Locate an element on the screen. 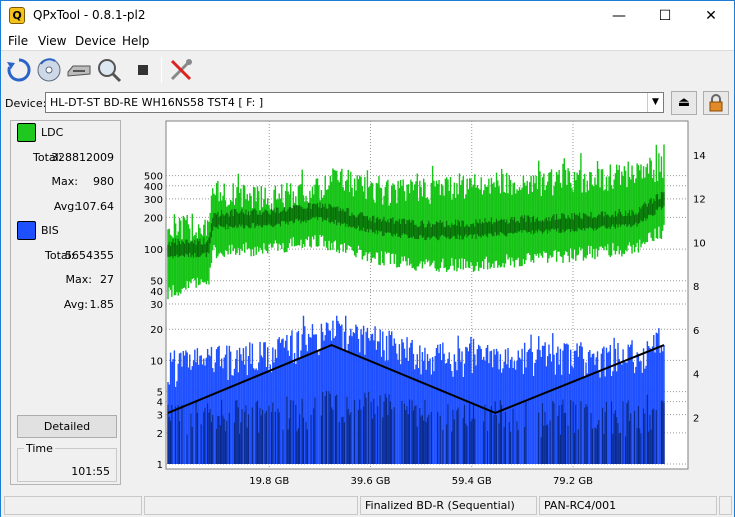 The image size is (735, 517). status-disc-type: Finalized BD-R (Sequential) is located at coordinates (448, 505).